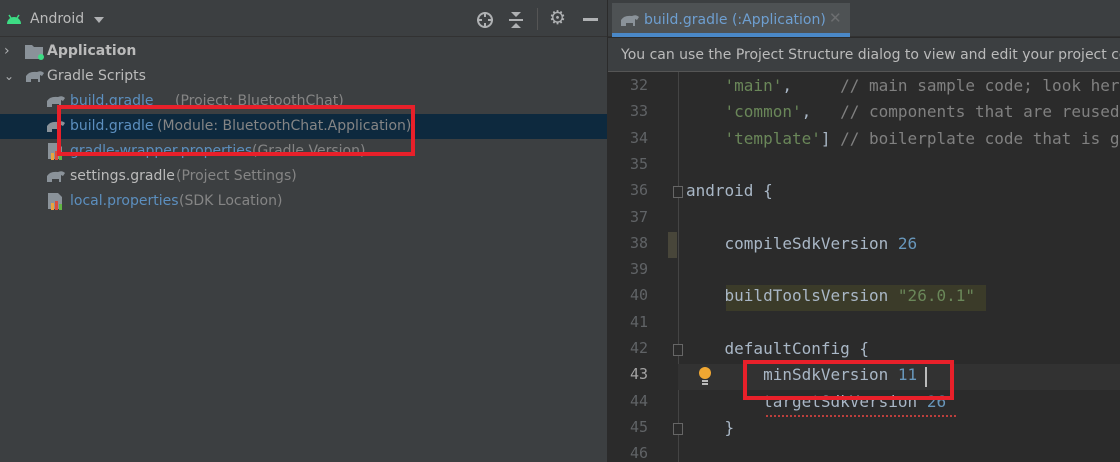  What do you see at coordinates (638, 216) in the screenshot?
I see `line-number: 37` at bounding box center [638, 216].